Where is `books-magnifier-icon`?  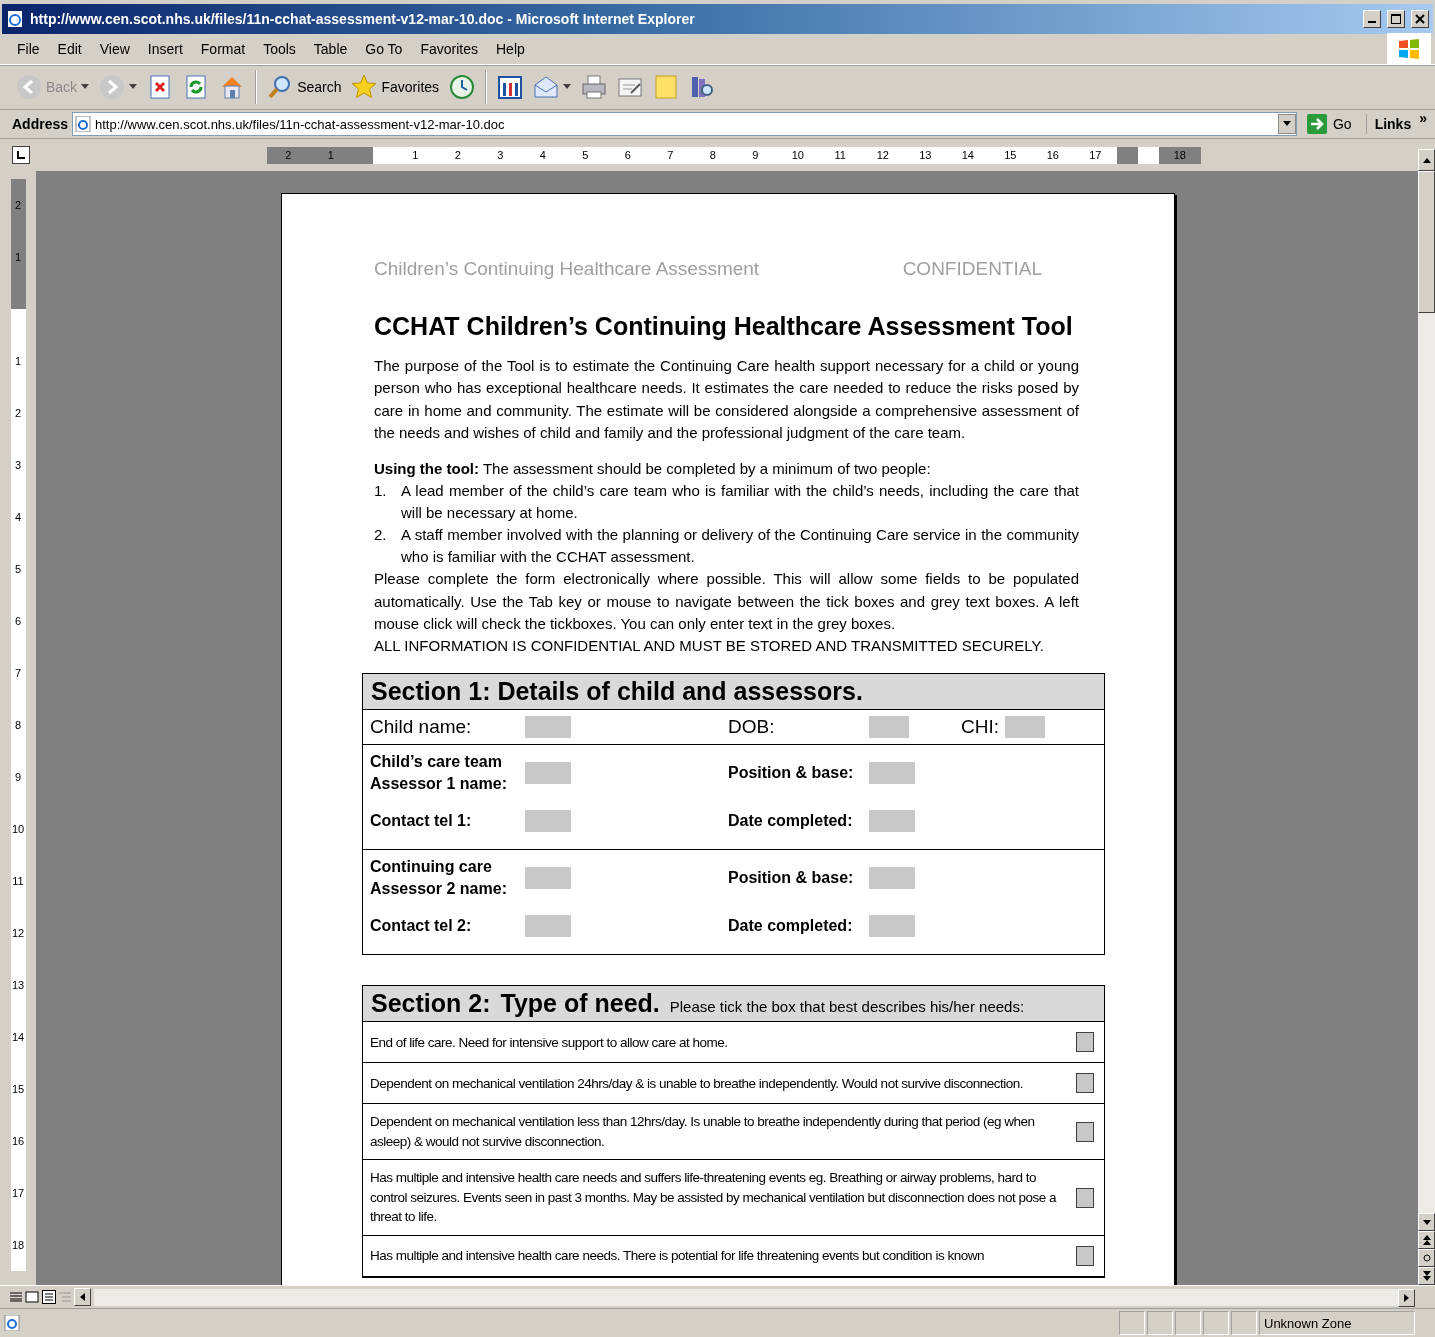 books-magnifier-icon is located at coordinates (702, 87).